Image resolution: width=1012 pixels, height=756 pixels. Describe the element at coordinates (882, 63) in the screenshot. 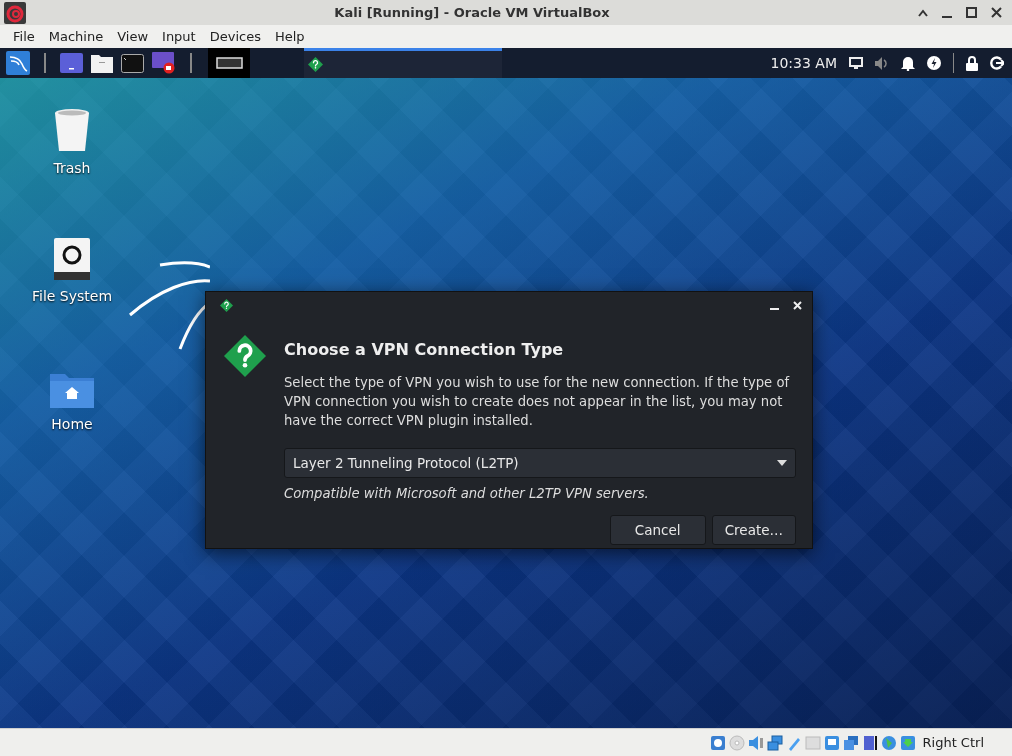

I see `speaker-icon` at that location.